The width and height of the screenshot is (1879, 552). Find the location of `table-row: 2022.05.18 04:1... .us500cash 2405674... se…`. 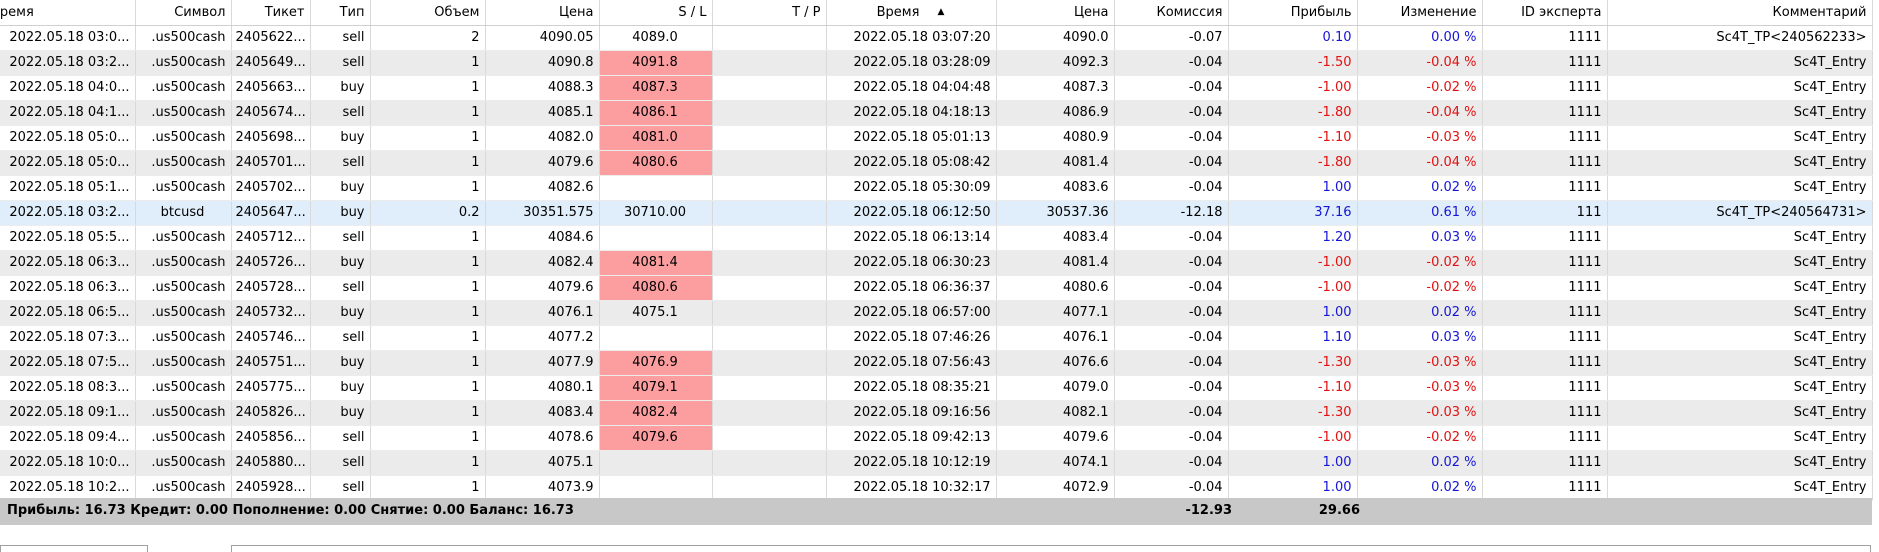

table-row: 2022.05.18 04:1... .us500cash 2405674... se… is located at coordinates (936, 113).